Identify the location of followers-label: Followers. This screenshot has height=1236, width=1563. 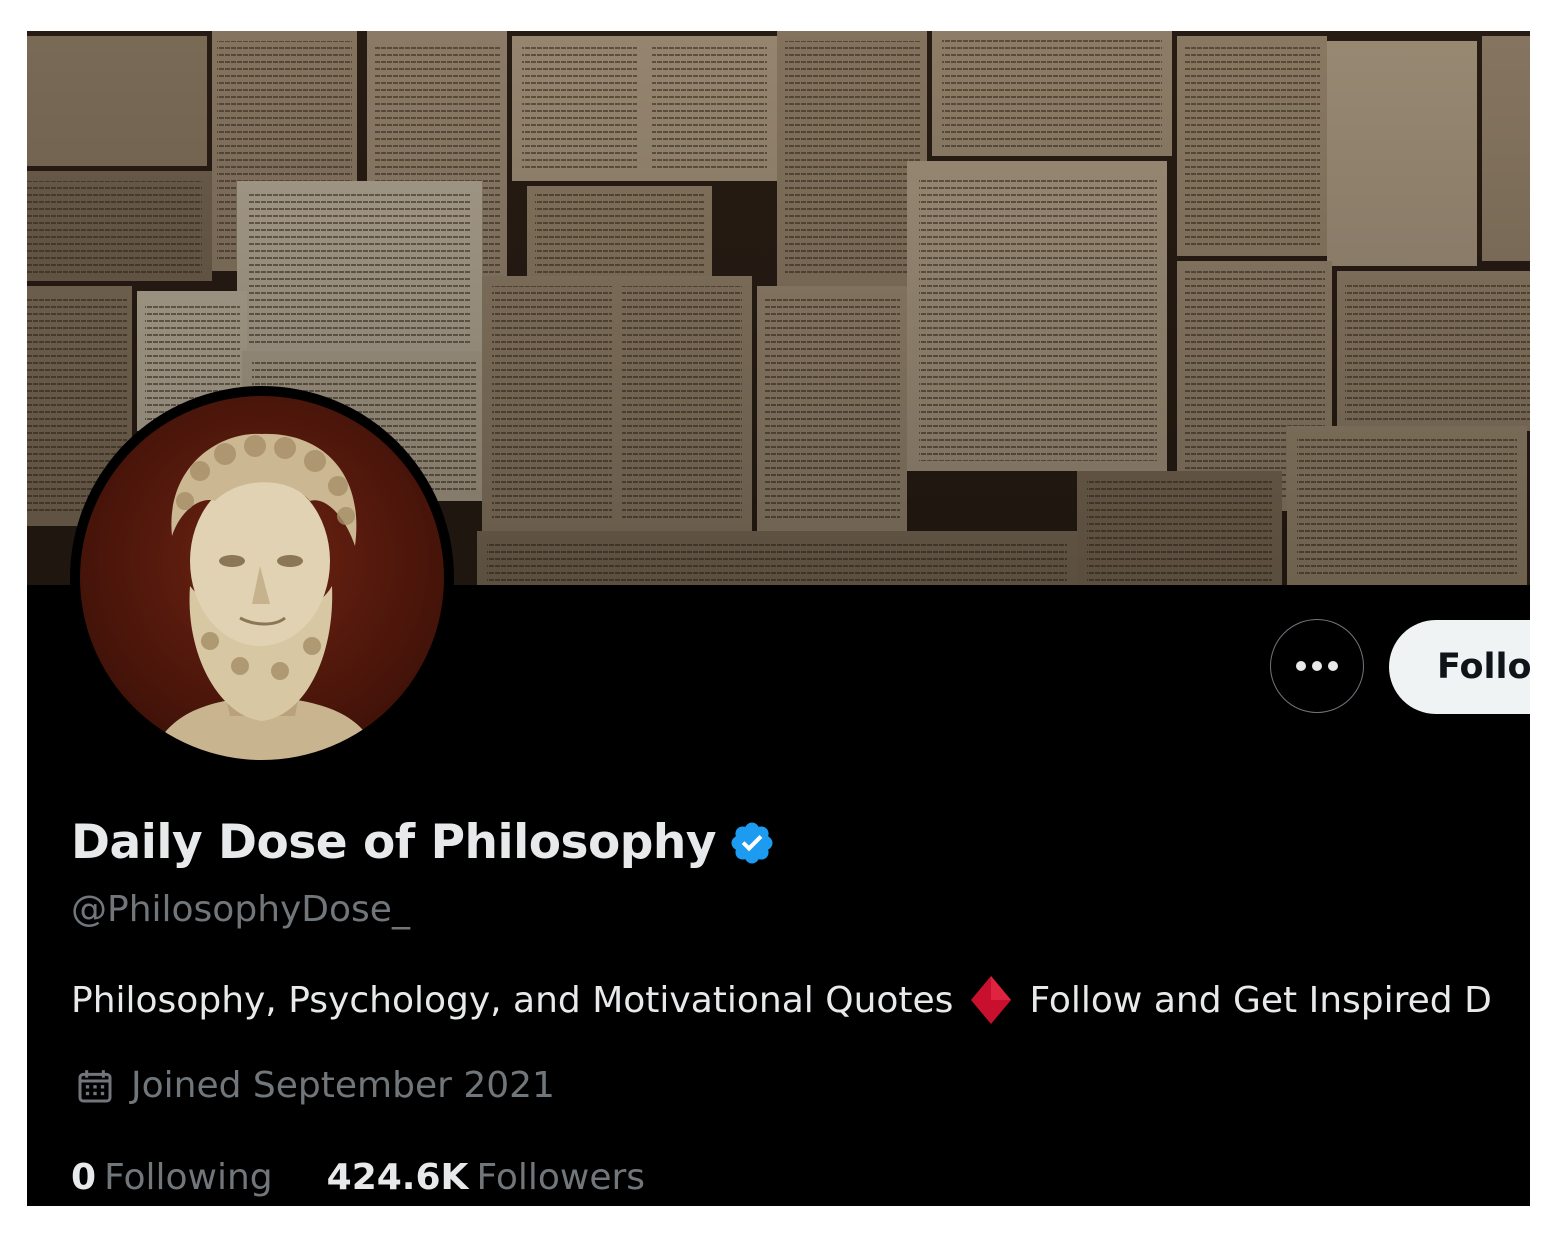
(561, 1177).